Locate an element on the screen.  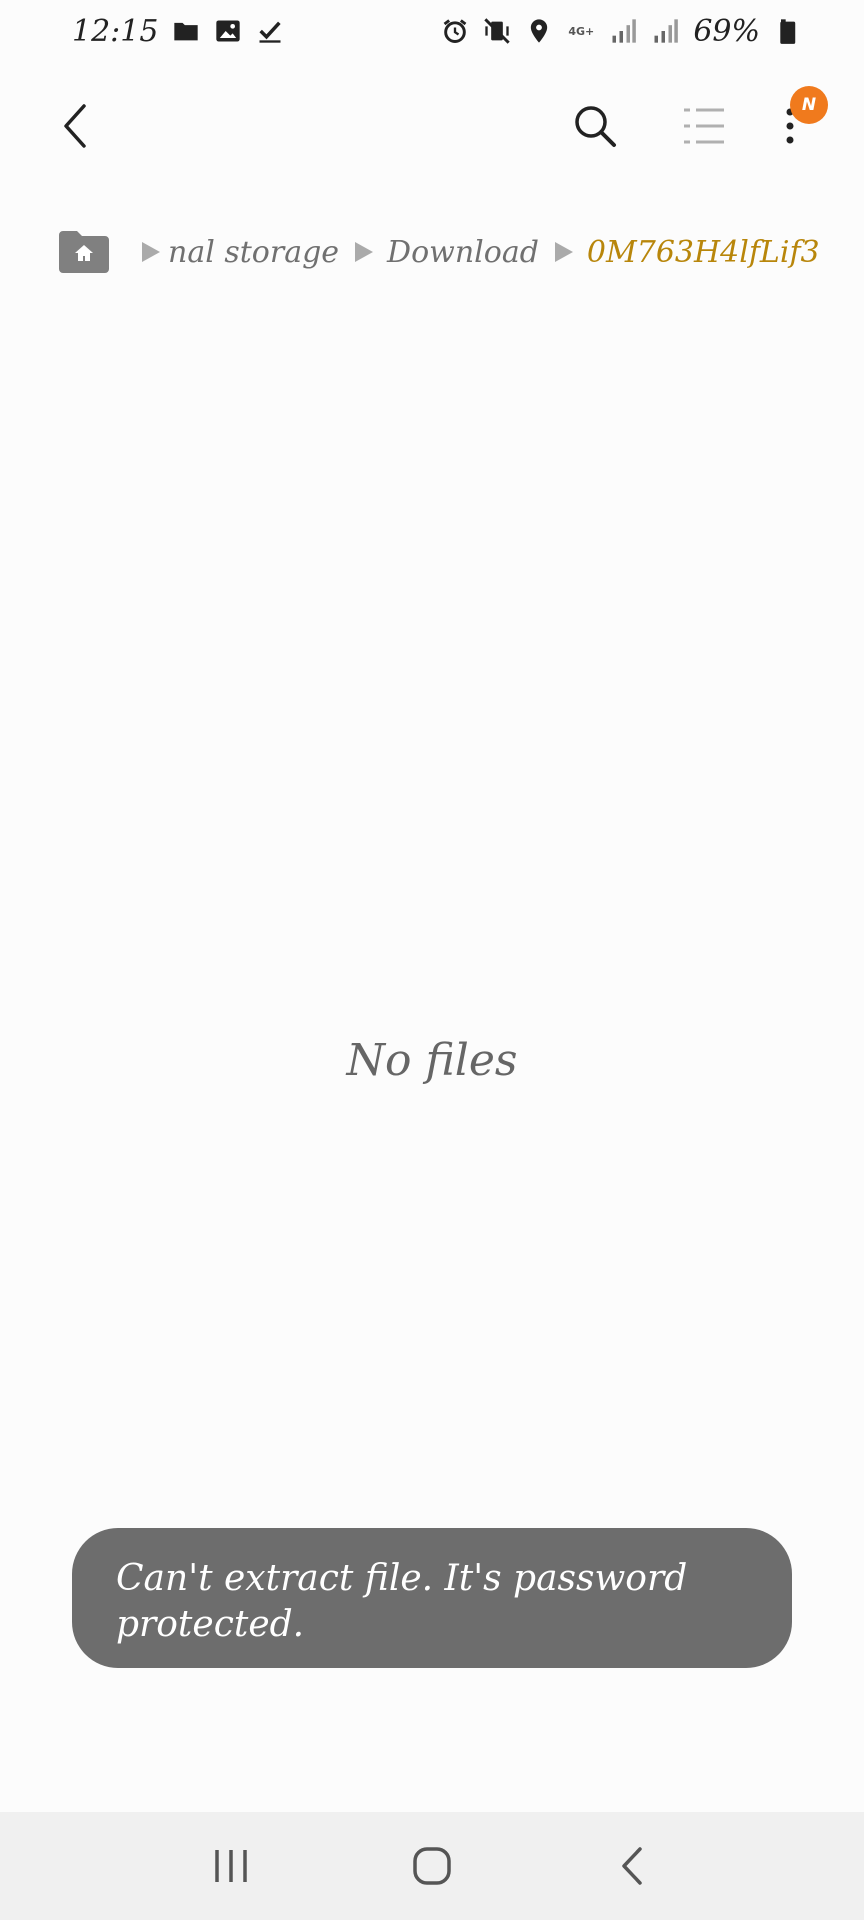
home-icon is located at coordinates (432, 1866).